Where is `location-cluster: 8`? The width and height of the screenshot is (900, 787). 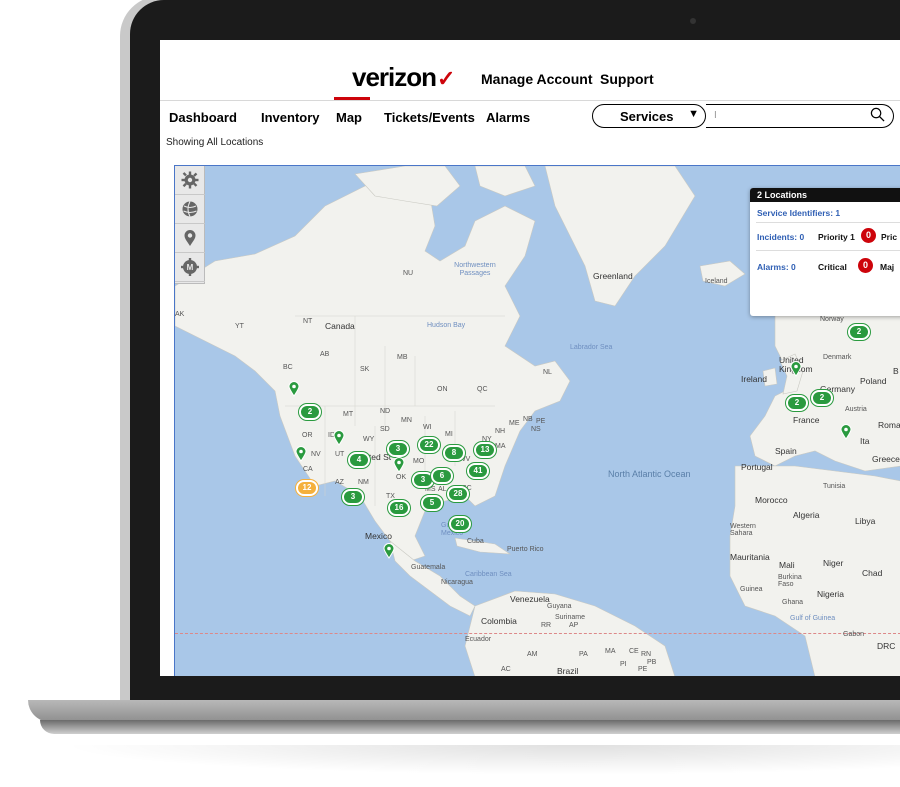
location-cluster: 8 is located at coordinates (454, 453).